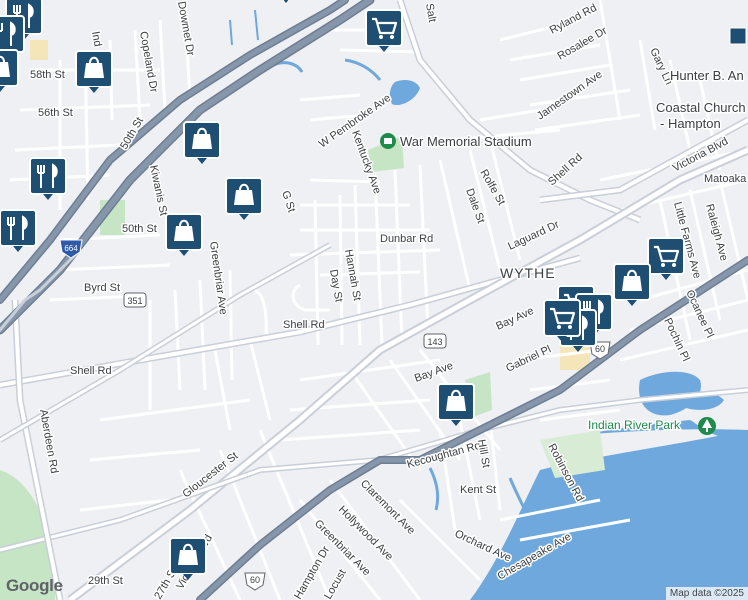 The width and height of the screenshot is (748, 600). What do you see at coordinates (105, 581) in the screenshot?
I see `street-label: 29th St` at bounding box center [105, 581].